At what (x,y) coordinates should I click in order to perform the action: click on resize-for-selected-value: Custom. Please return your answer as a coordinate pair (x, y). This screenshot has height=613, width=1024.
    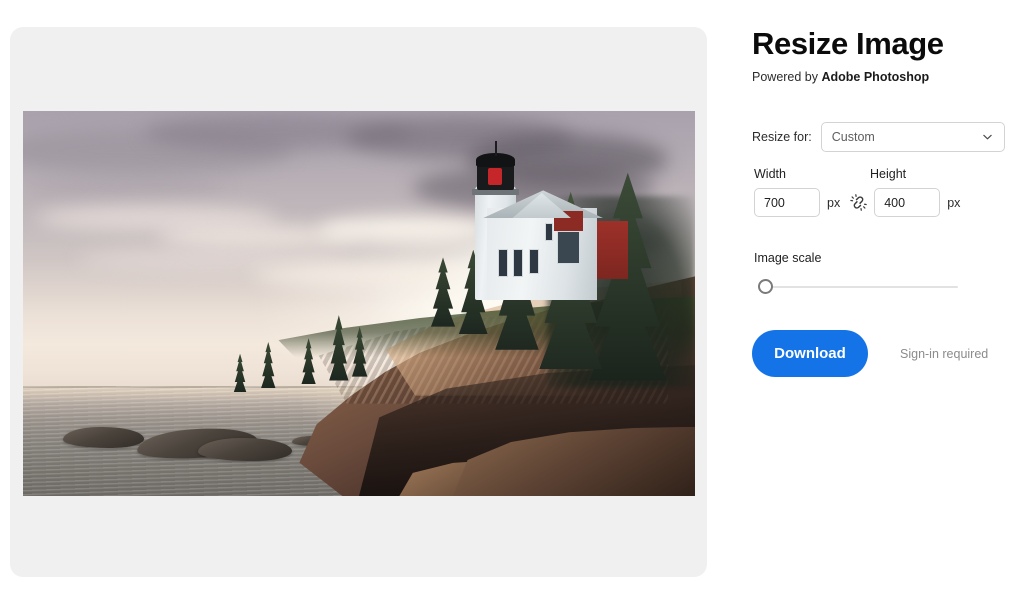
    Looking at the image, I should click on (853, 137).